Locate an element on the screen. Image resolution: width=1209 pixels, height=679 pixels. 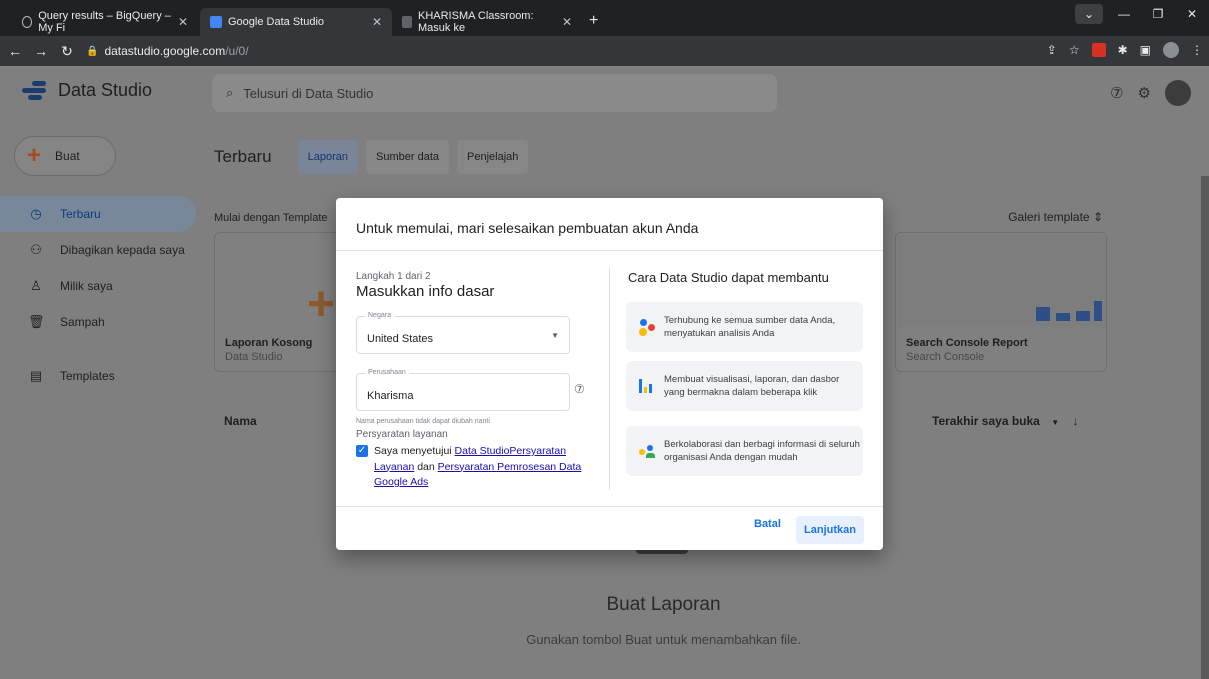
search-icon: ⌕ is located at coordinates (230, 92).